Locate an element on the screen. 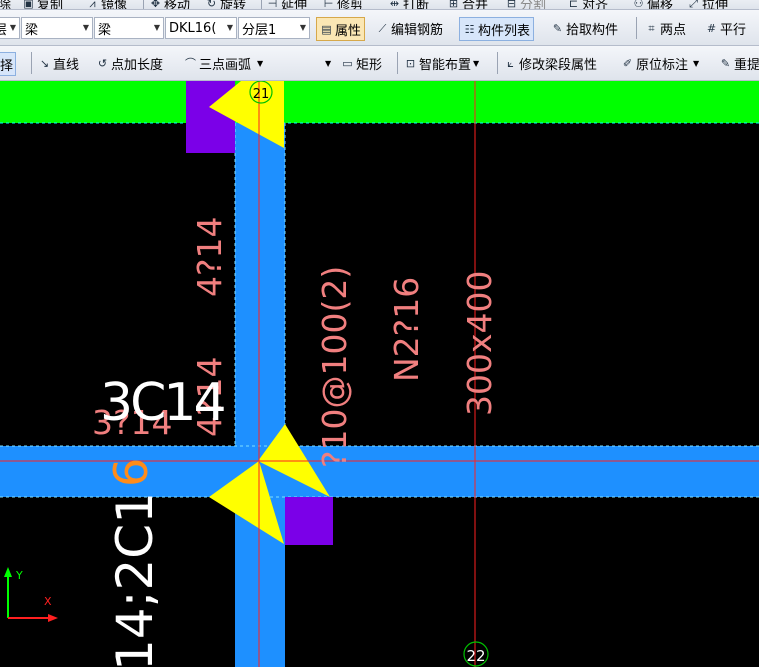 This screenshot has height=667, width=759. parallel-button: # 平行 is located at coordinates (725, 28).